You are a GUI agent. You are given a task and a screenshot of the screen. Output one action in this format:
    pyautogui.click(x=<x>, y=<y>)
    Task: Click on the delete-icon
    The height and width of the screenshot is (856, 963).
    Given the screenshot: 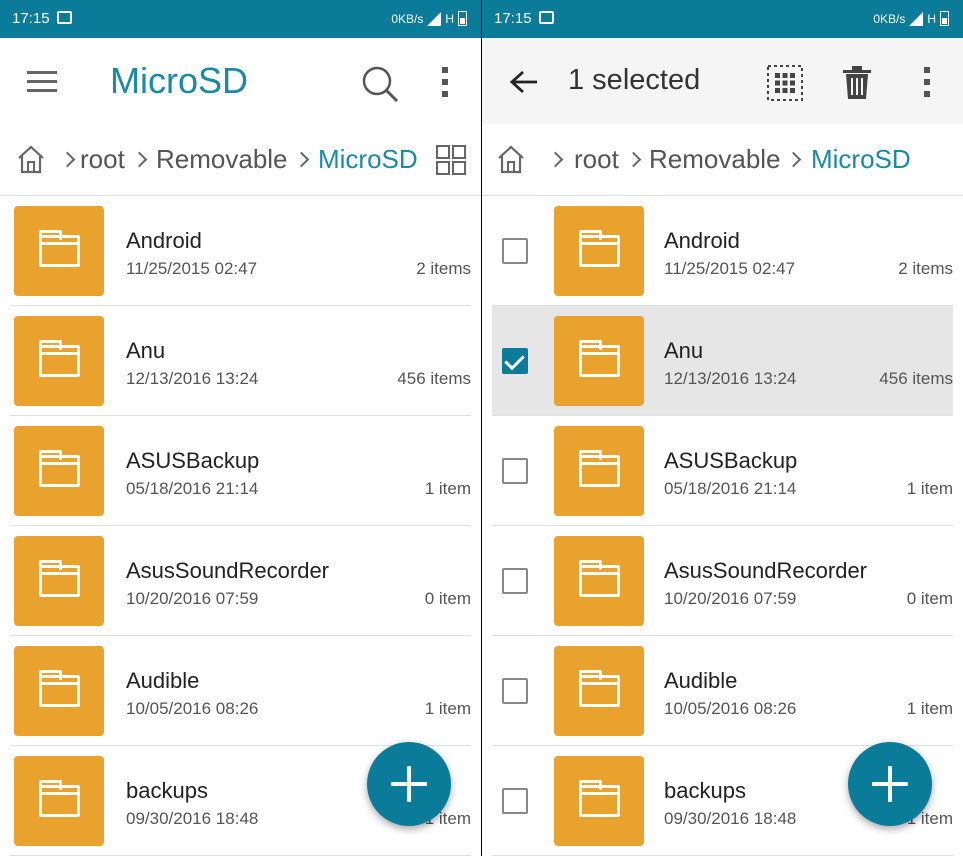 What is the action you would take?
    pyautogui.click(x=857, y=83)
    